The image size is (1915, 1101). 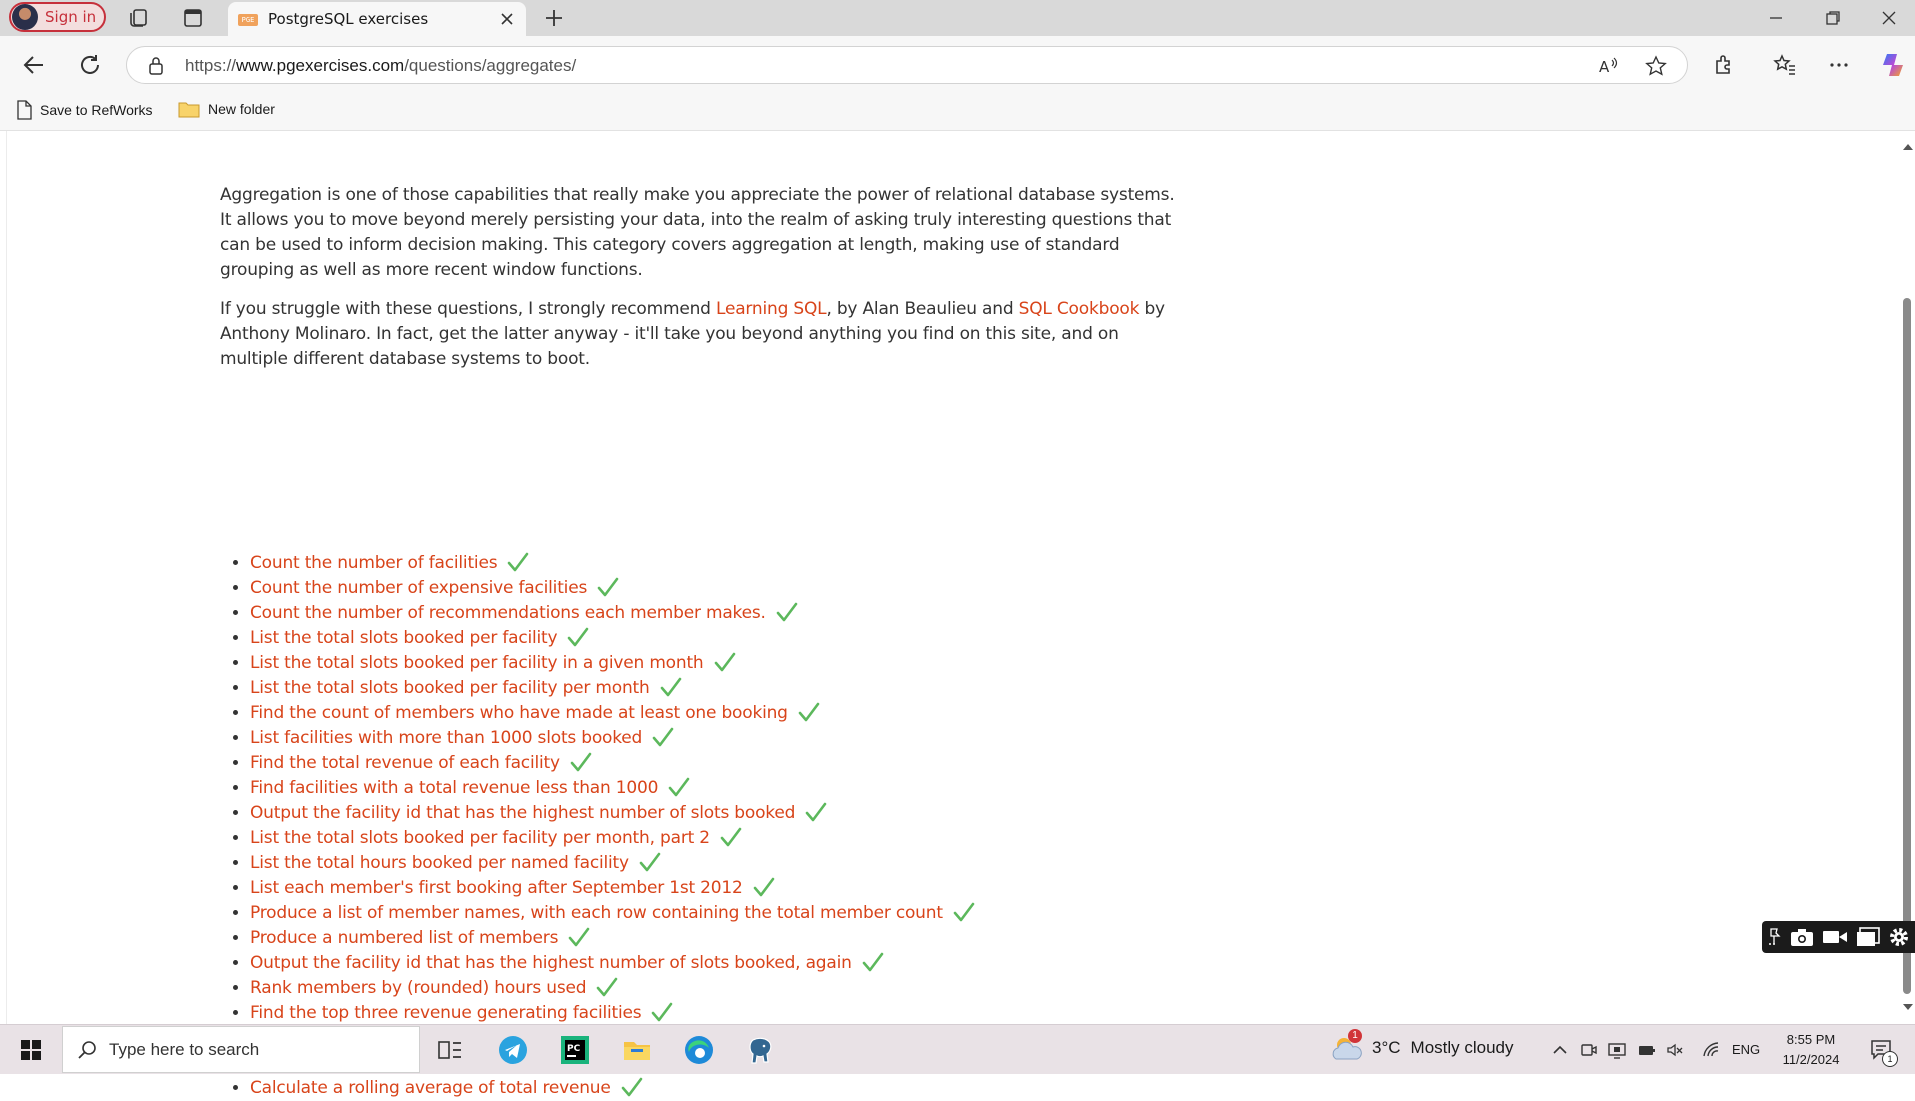 I want to click on question-link: List the total slots booked per facility, so click(x=404, y=638).